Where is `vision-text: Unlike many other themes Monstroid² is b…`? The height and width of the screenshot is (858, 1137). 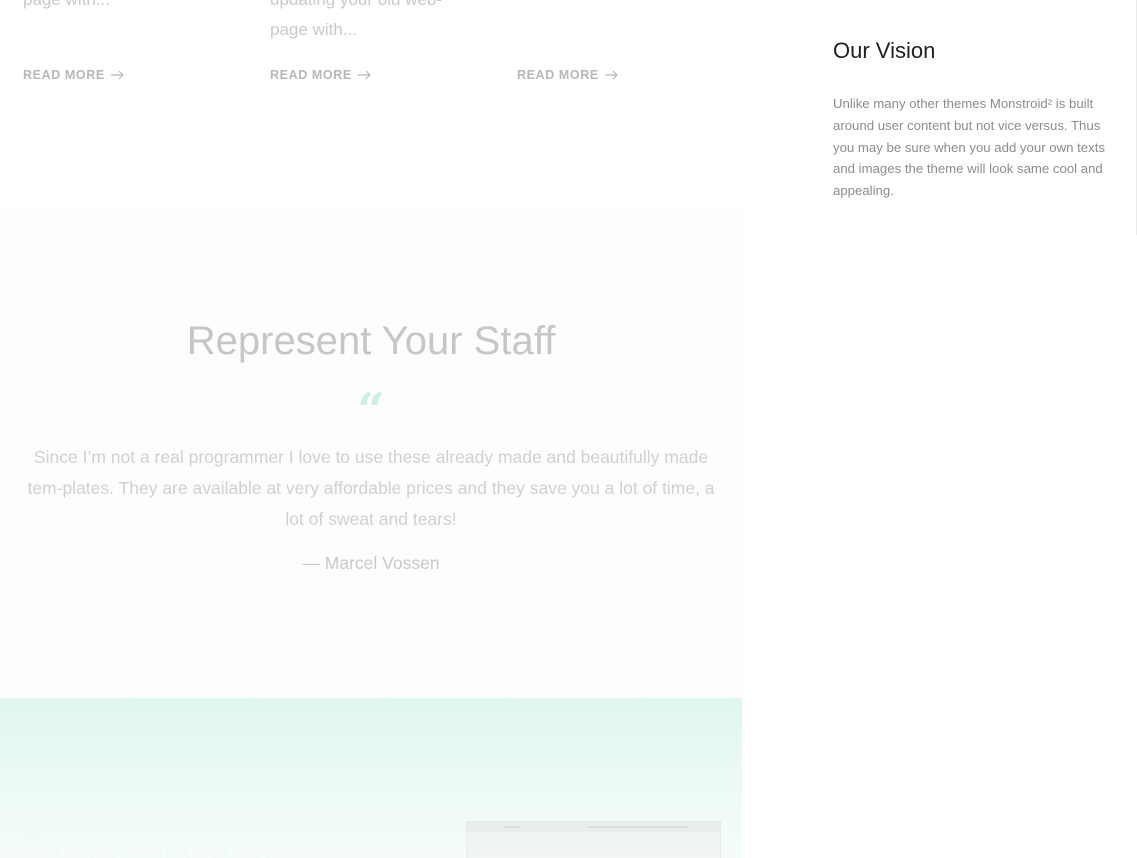 vision-text: Unlike many other themes Monstroid² is b… is located at coordinates (969, 147).